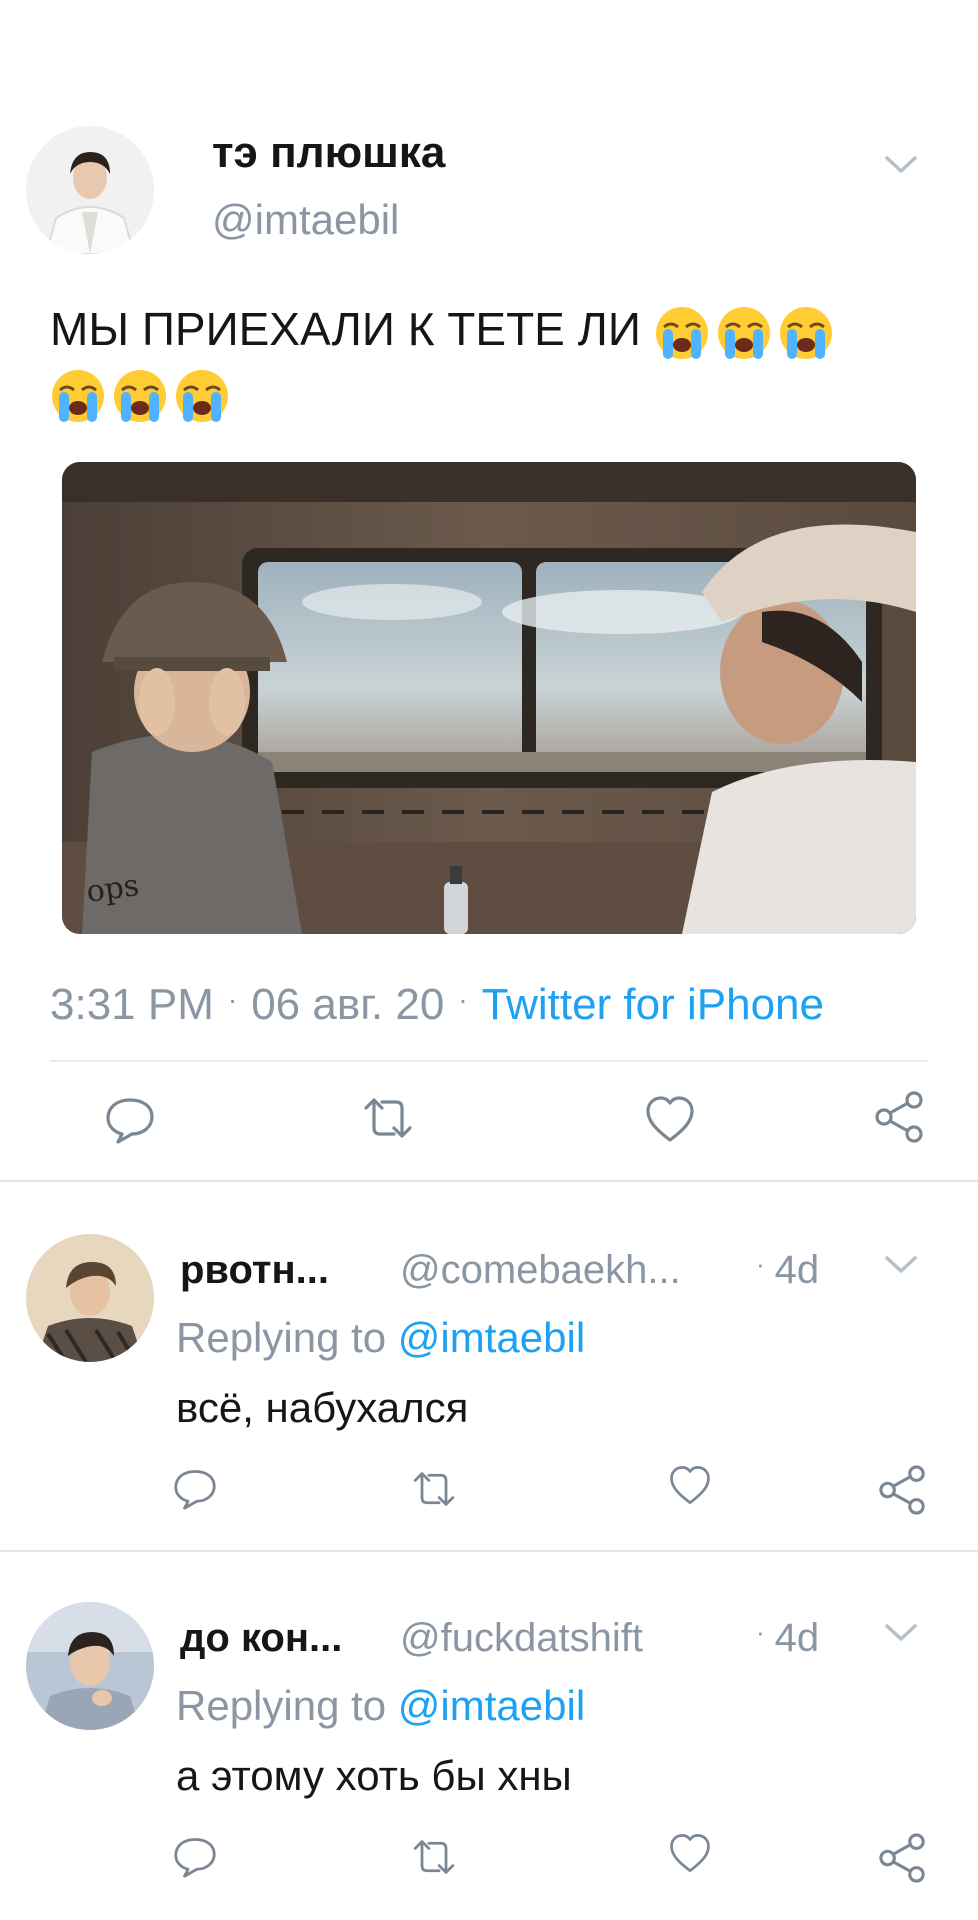  What do you see at coordinates (112, 889) in the screenshot?
I see `media-watermark: ops` at bounding box center [112, 889].